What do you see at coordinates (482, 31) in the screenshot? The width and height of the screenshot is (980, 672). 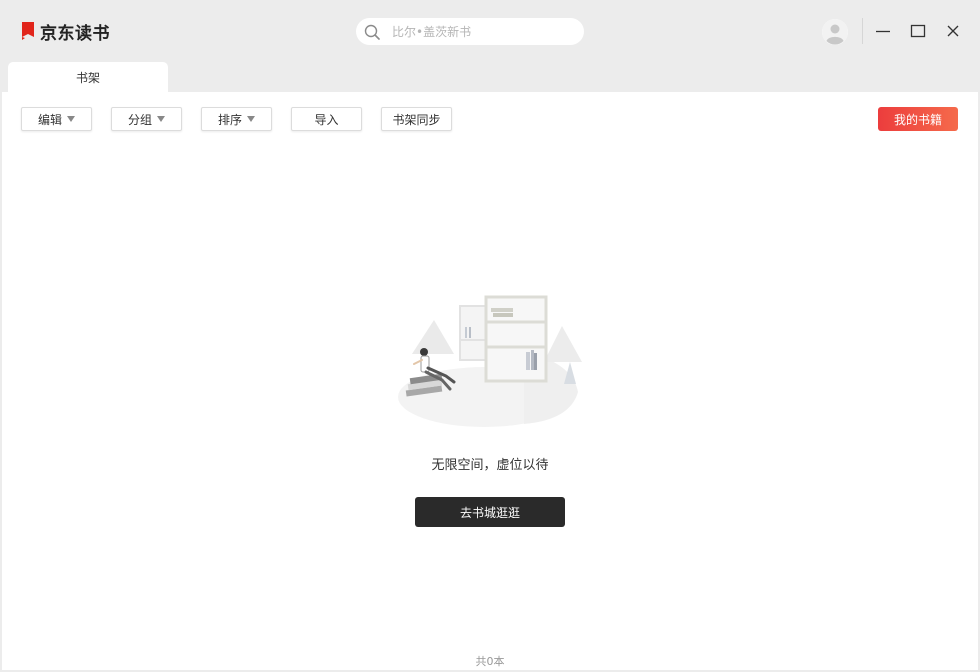 I see `search-input` at bounding box center [482, 31].